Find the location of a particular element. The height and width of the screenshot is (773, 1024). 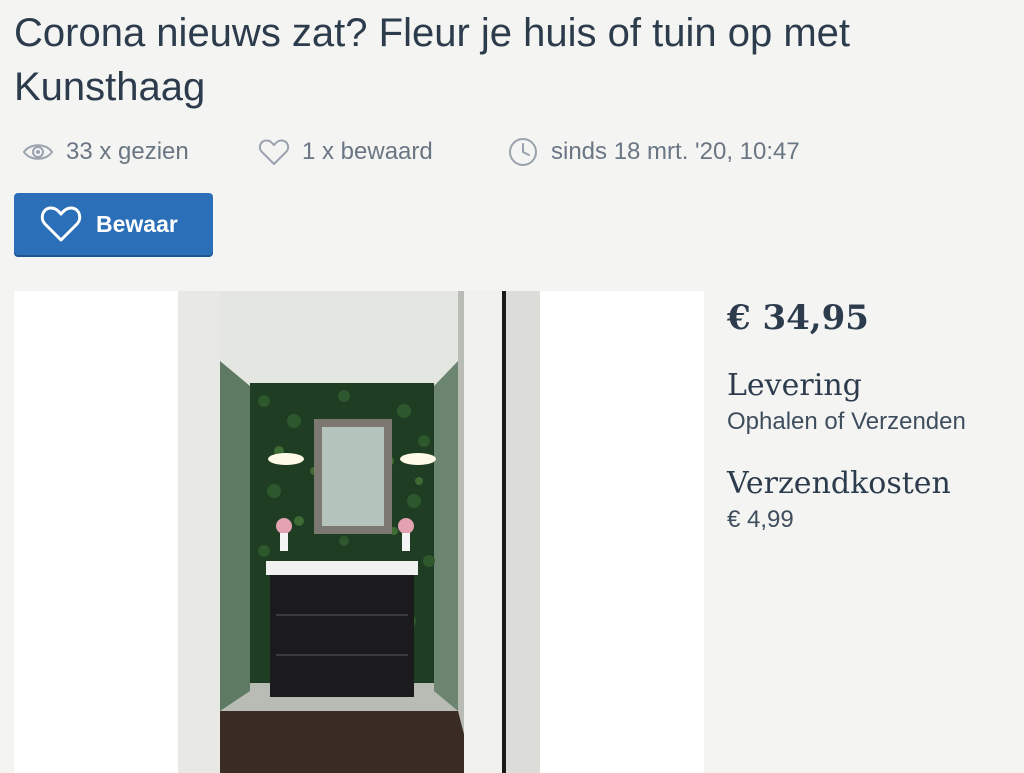

delivery-value: Ophalen of Verzenden is located at coordinates (846, 421).